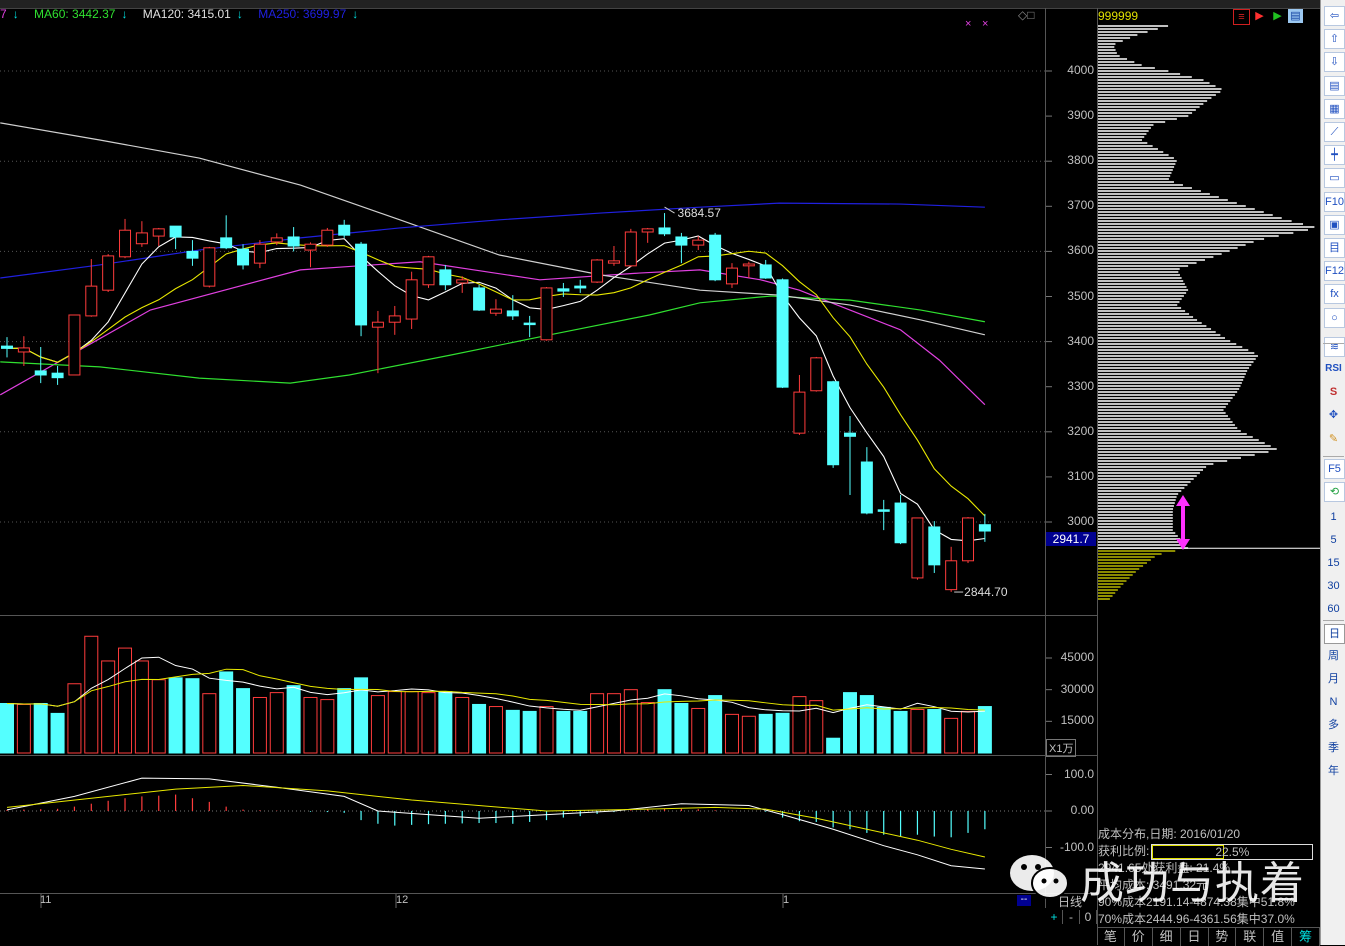  What do you see at coordinates (1333, 540) in the screenshot?
I see `period-1: 5` at bounding box center [1333, 540].